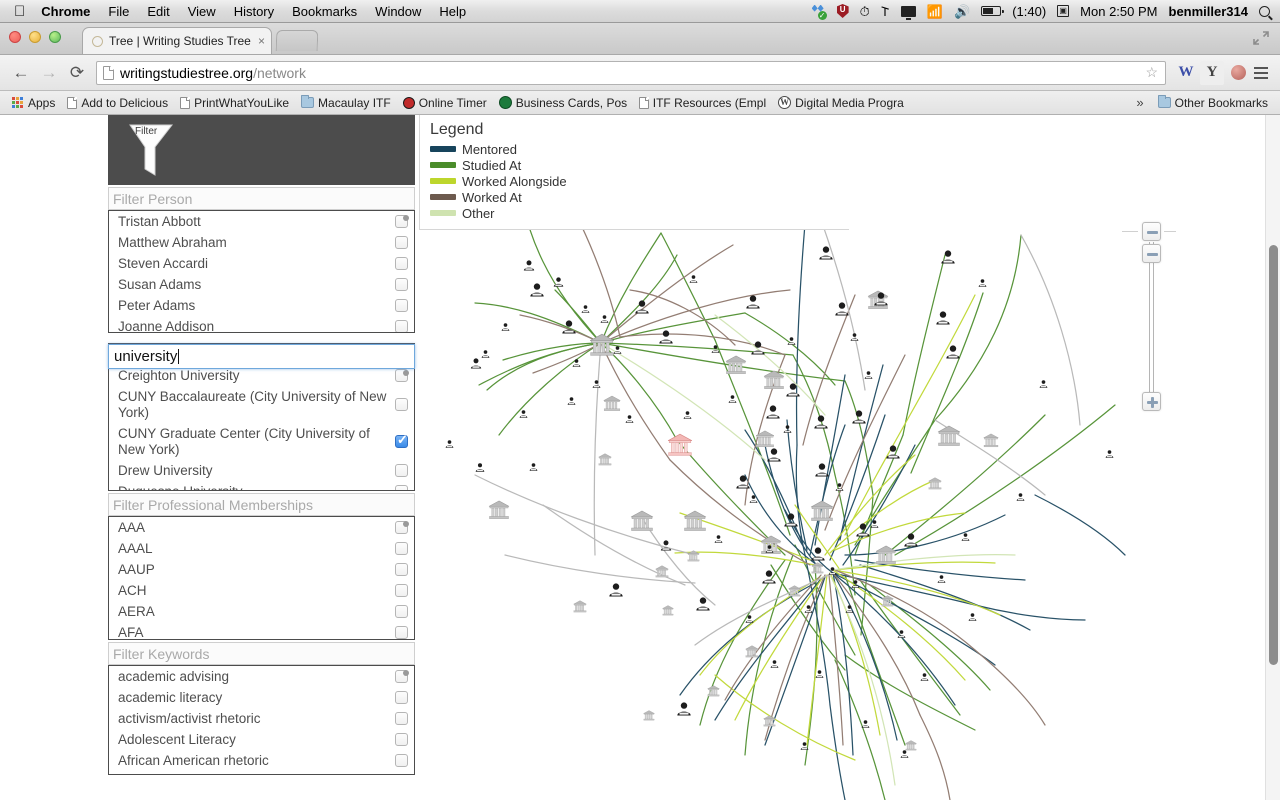 The height and width of the screenshot is (800, 1280). Describe the element at coordinates (21, 73) in the screenshot. I see `back-button: ←` at that location.